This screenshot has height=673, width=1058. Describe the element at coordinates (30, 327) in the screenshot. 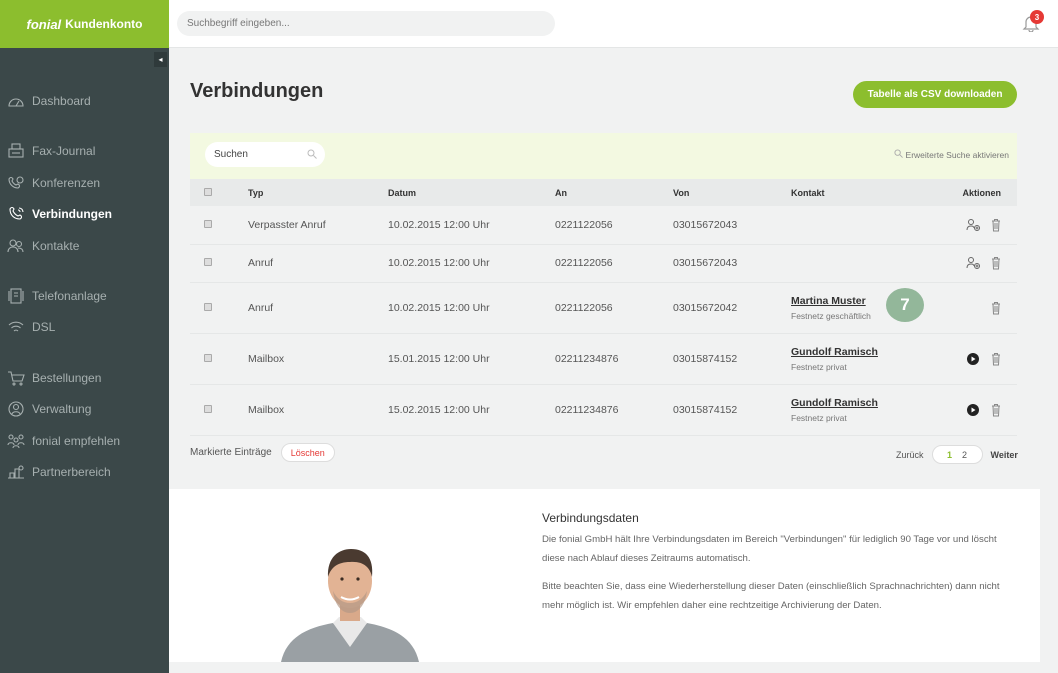

I see `sidebar-item-dsl: DSL` at that location.